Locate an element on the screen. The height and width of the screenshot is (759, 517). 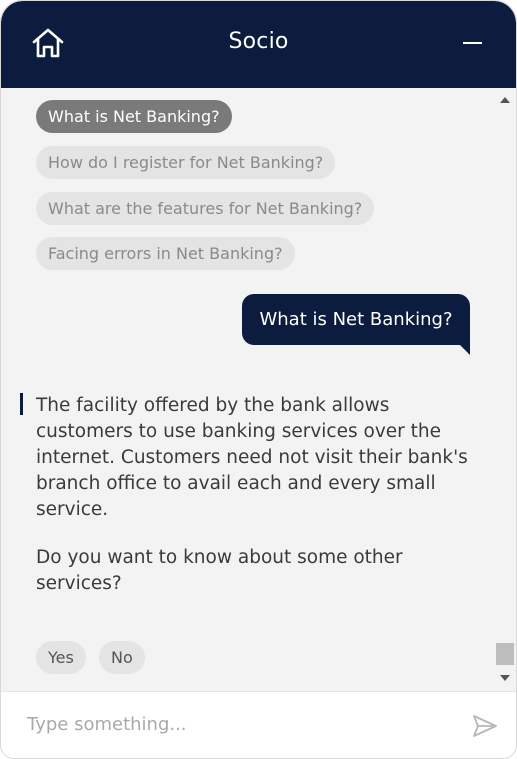
suggestion-chip: What are the features for Net Banking? is located at coordinates (205, 208).